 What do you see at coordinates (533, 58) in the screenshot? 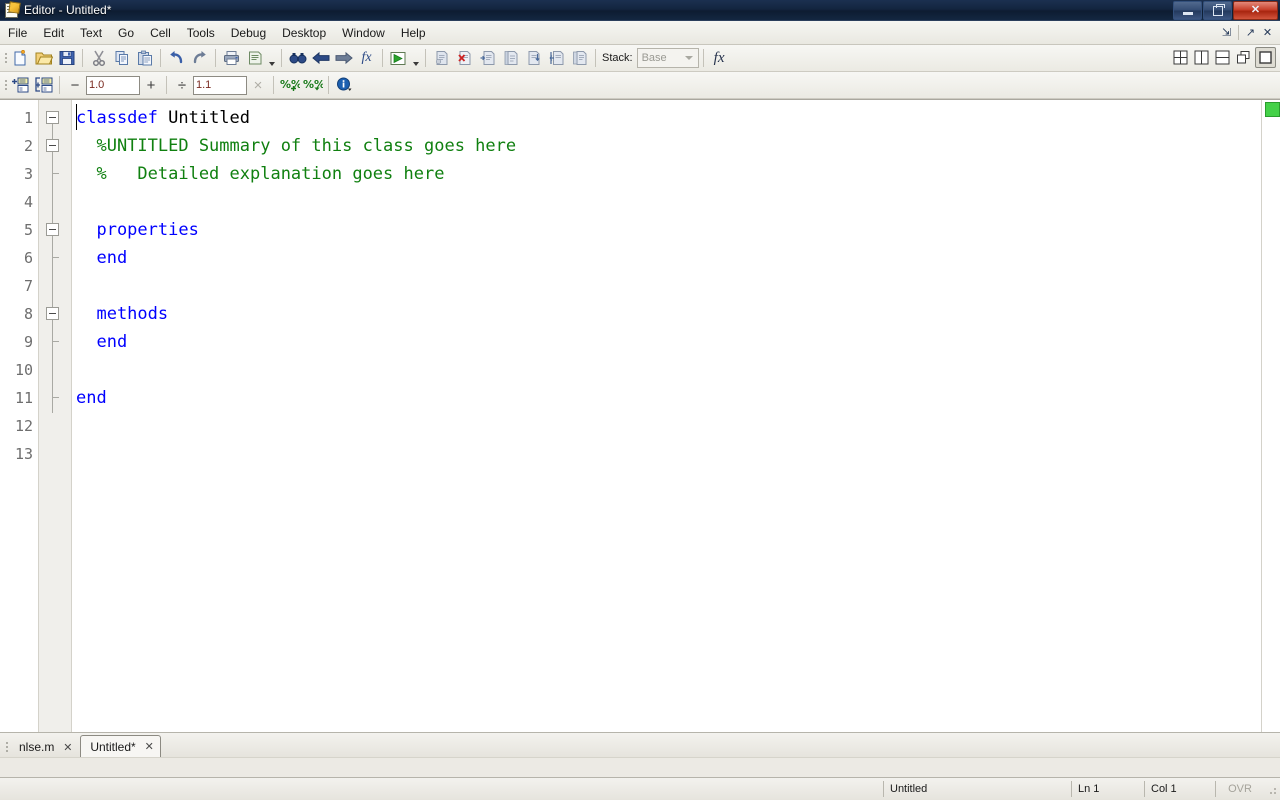
I see `step-out-icon` at bounding box center [533, 58].